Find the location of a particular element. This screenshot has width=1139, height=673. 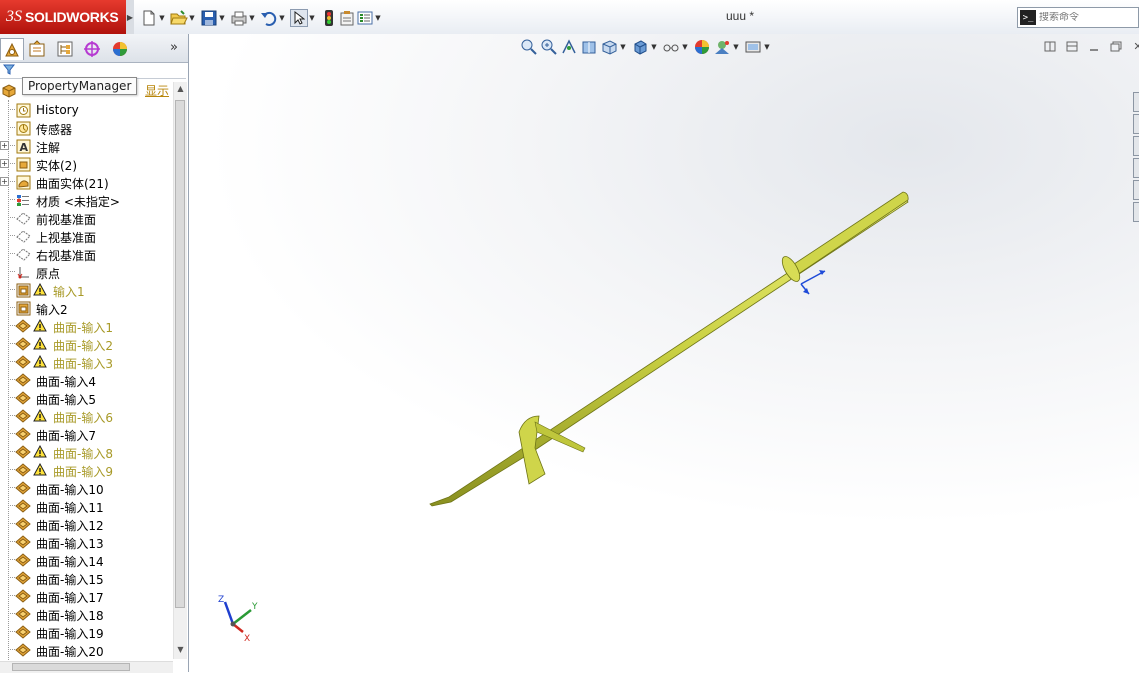

cursor-icon is located at coordinates (299, 18).